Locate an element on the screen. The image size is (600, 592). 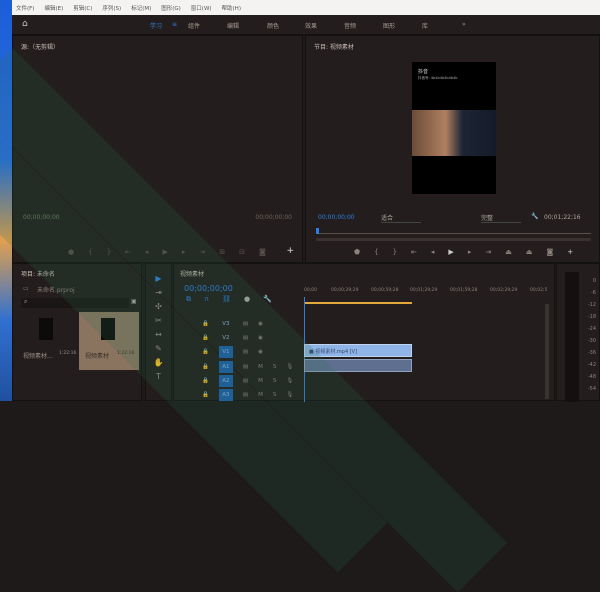
pen-tool-icon: ✎ is located at coordinates (158, 348).